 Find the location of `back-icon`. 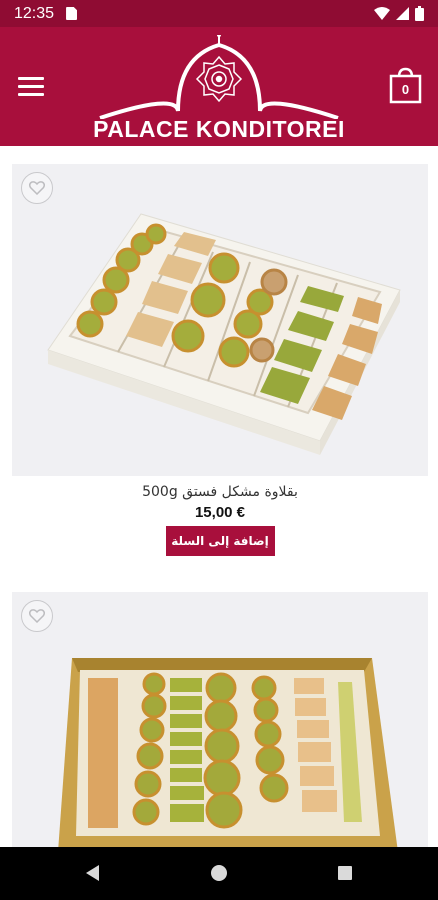

back-icon is located at coordinates (92, 873).